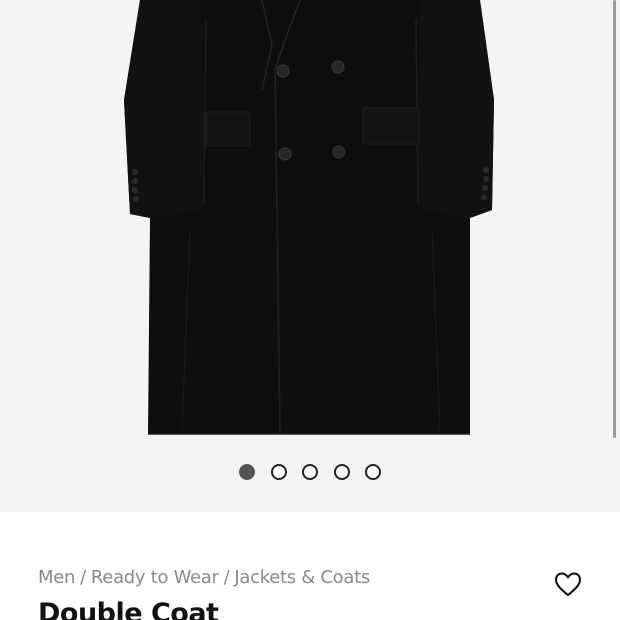  I want to click on breadcrumb-item-ready-to-wear: Ready to Wear, so click(155, 577).